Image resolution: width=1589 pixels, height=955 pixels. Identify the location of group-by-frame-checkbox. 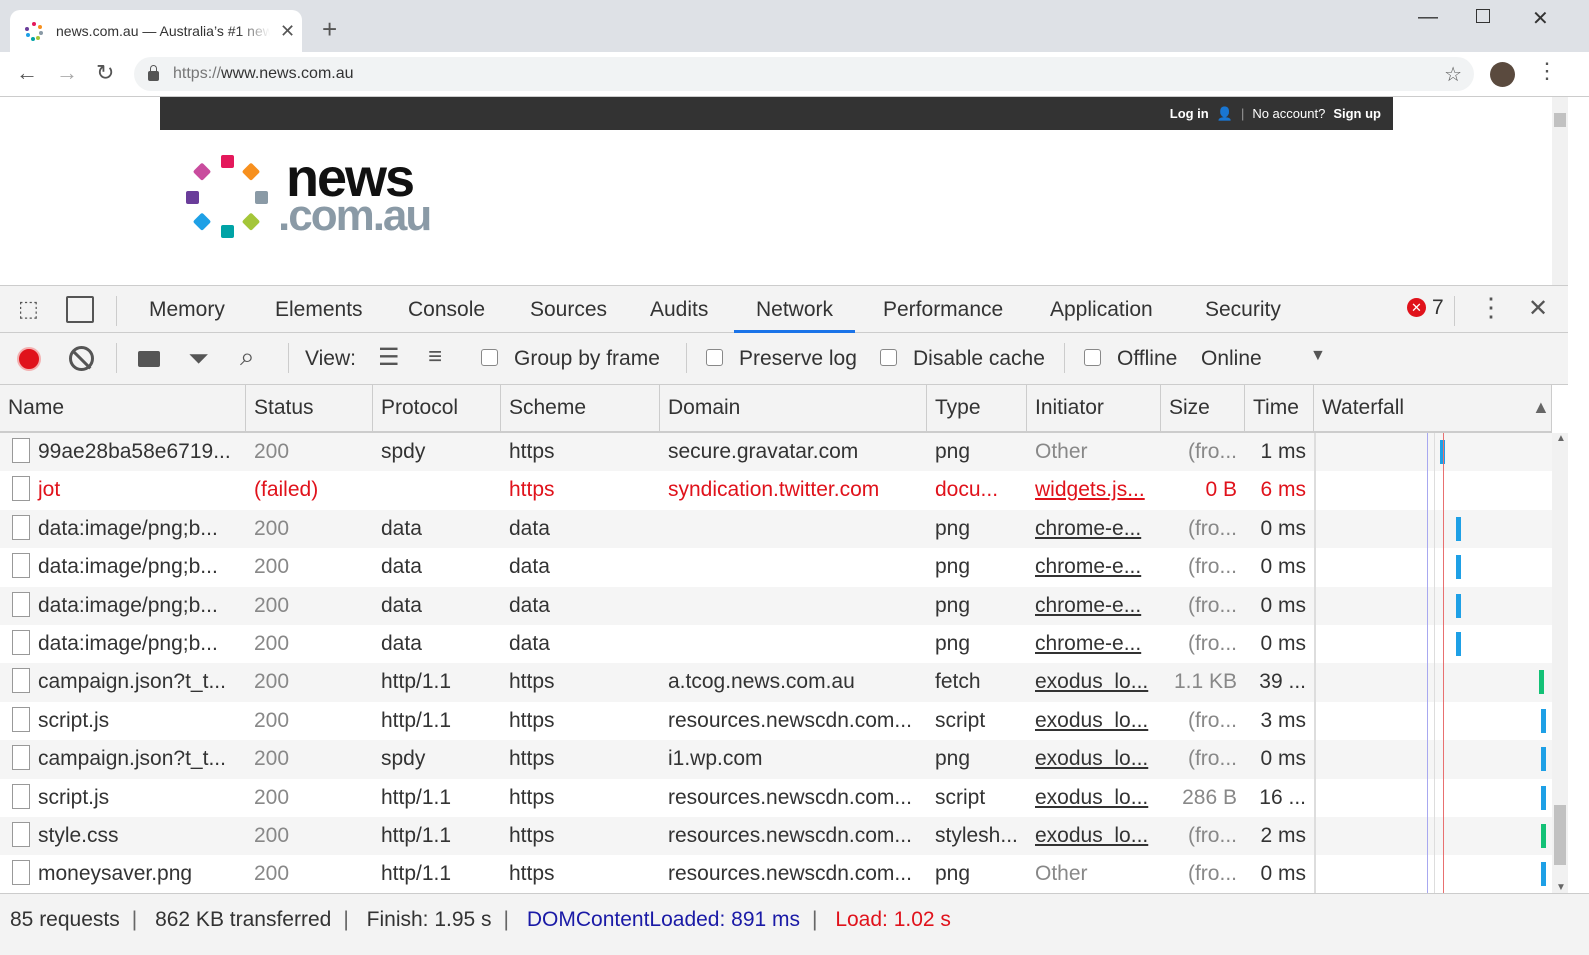
(489, 360).